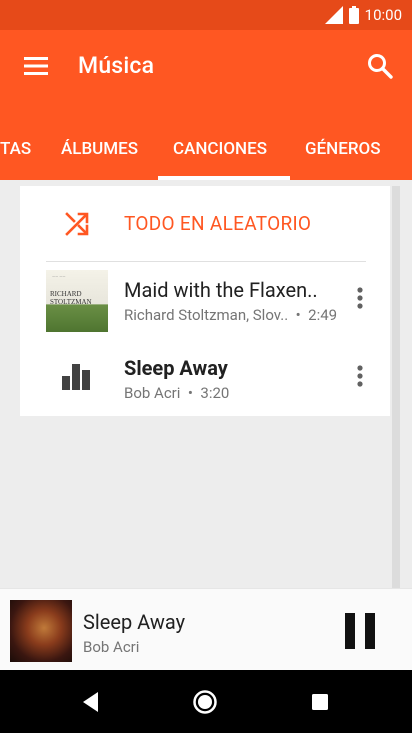 Image resolution: width=412 pixels, height=733 pixels. I want to click on page-title: Música, so click(116, 65).